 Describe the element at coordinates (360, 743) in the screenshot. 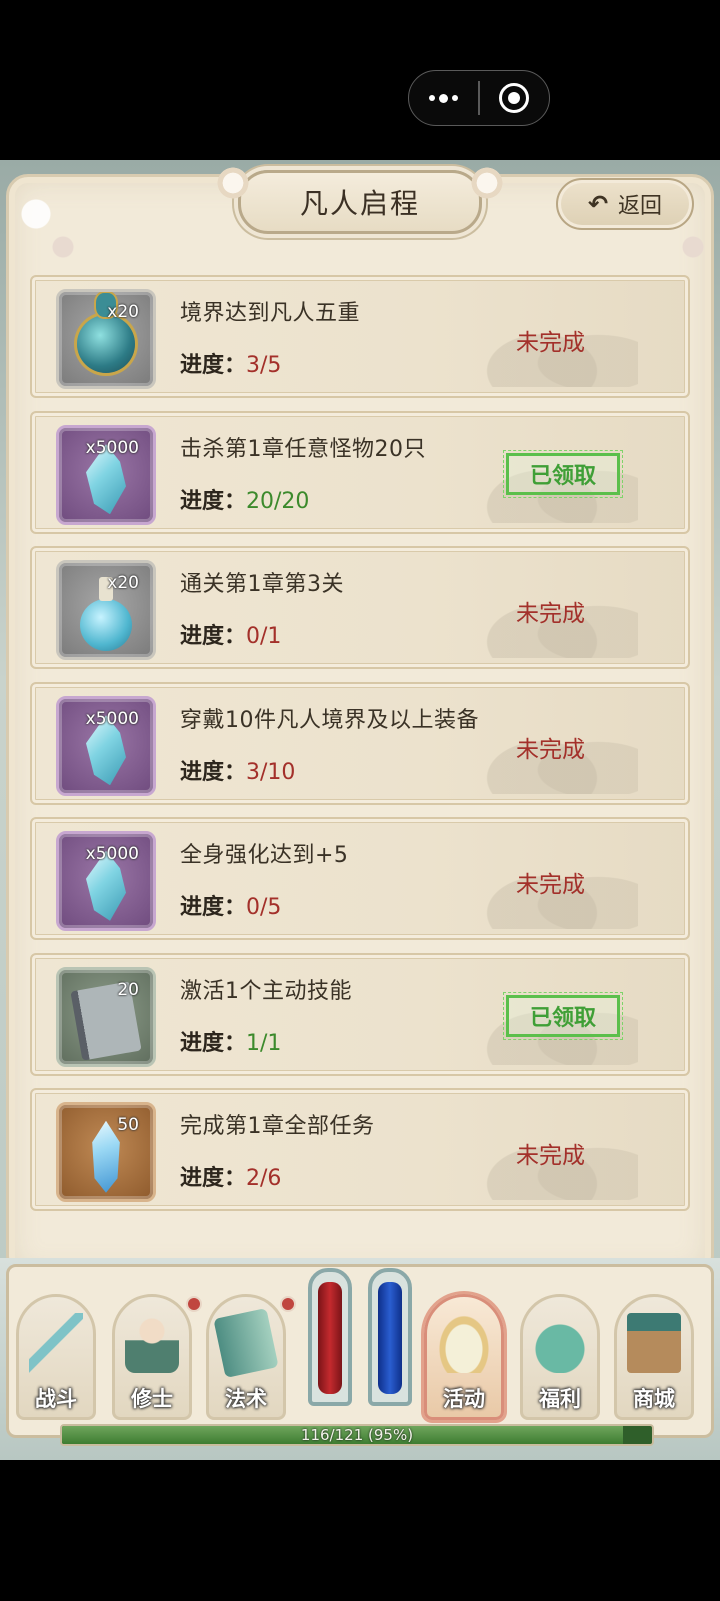

I see `task-card: x5000 穿戴10件凡人境界及以上装备 进度：3/10 未完成` at that location.